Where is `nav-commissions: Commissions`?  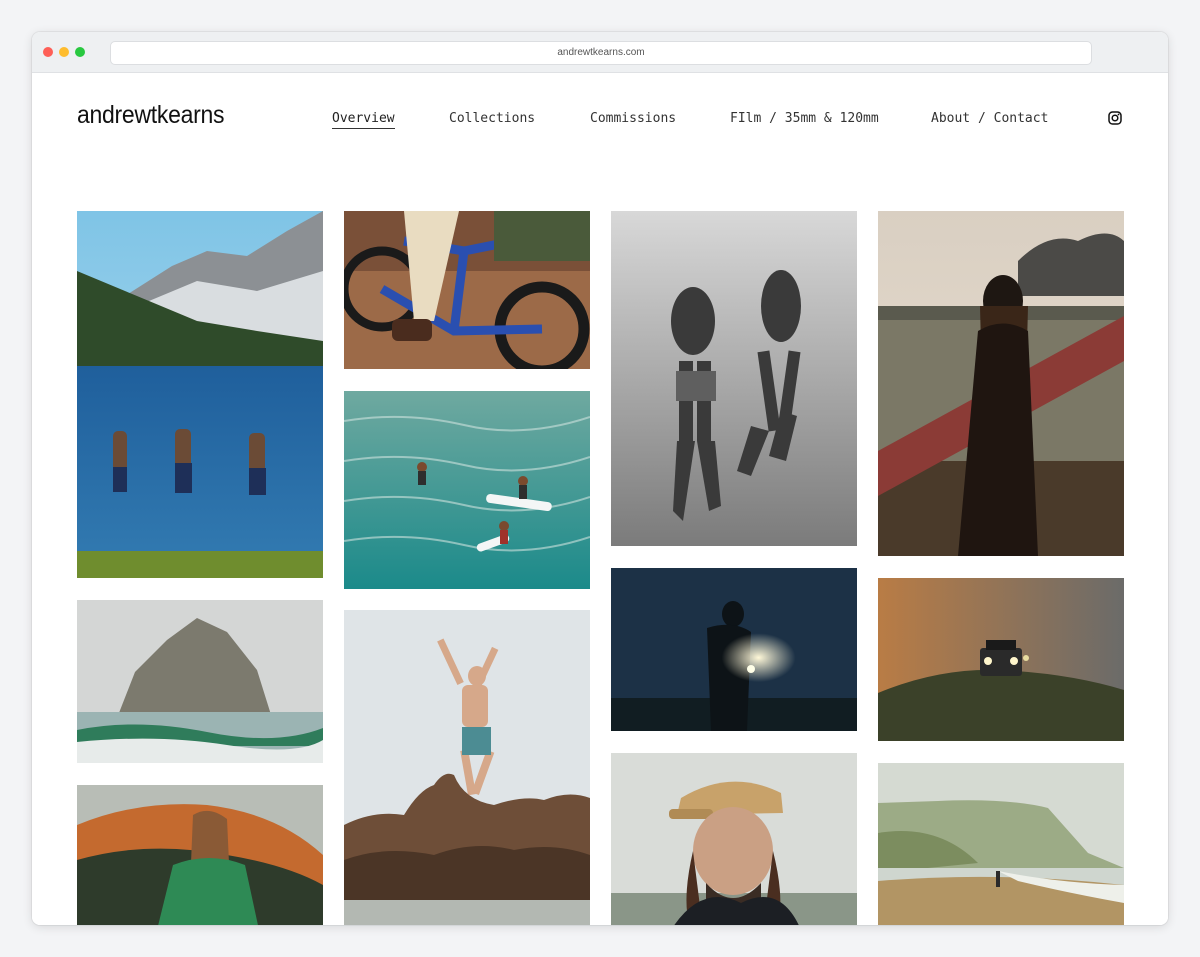
nav-commissions: Commissions is located at coordinates (633, 119).